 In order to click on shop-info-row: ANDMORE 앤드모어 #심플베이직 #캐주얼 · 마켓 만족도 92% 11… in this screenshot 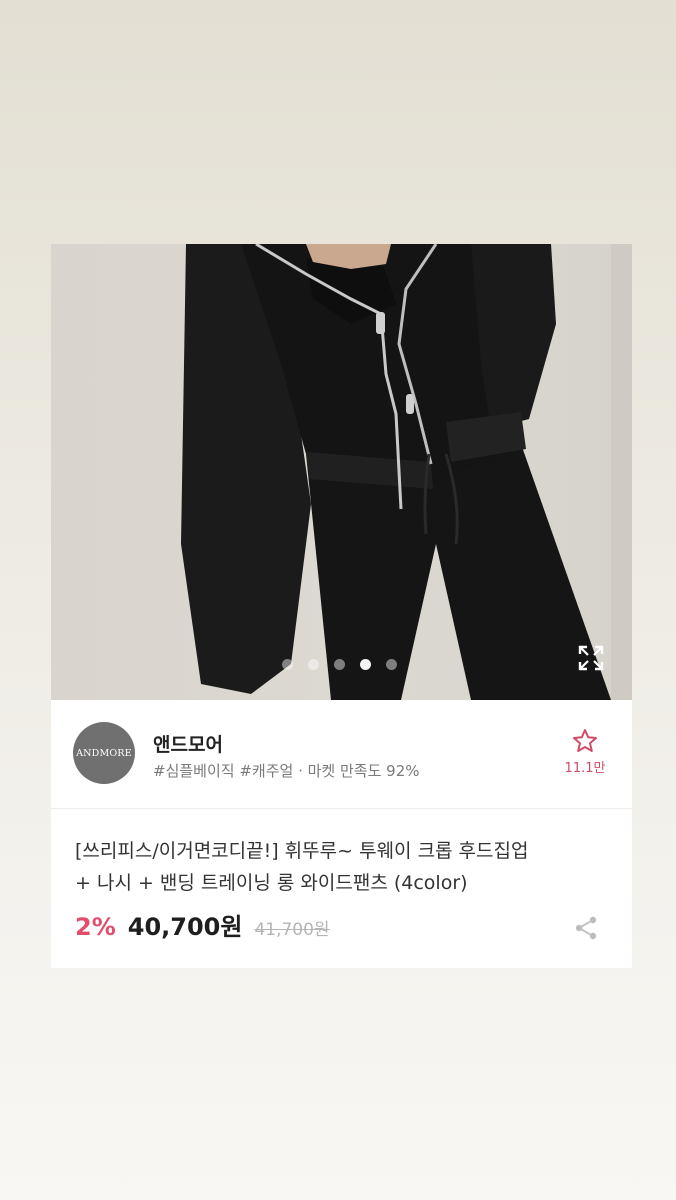, I will do `click(341, 754)`.